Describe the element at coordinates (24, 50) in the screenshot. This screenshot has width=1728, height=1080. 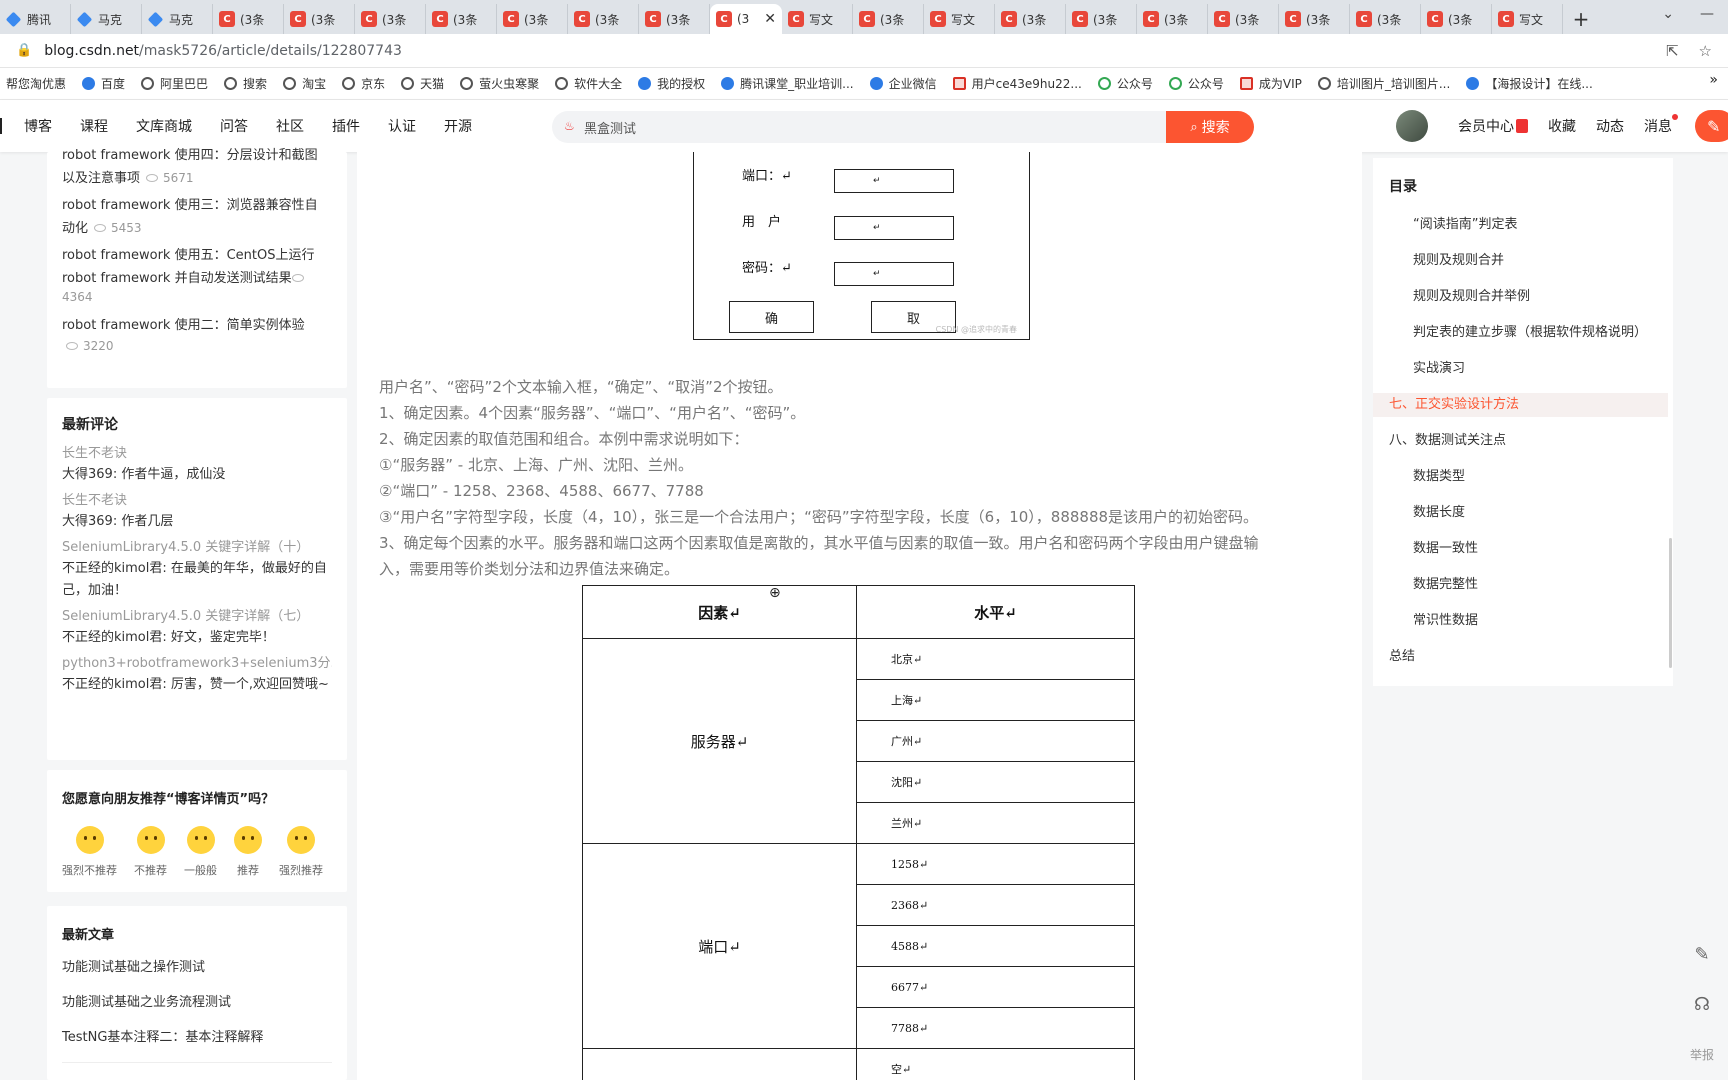
I see `lock-icon: 🔒` at that location.